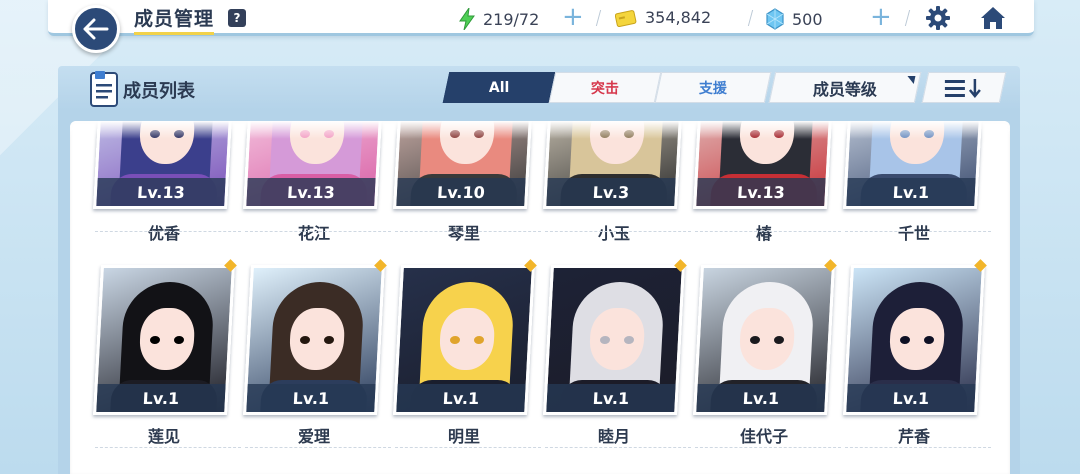 The height and width of the screenshot is (474, 1080). I want to click on sort-label: 成员等级, so click(844, 89).